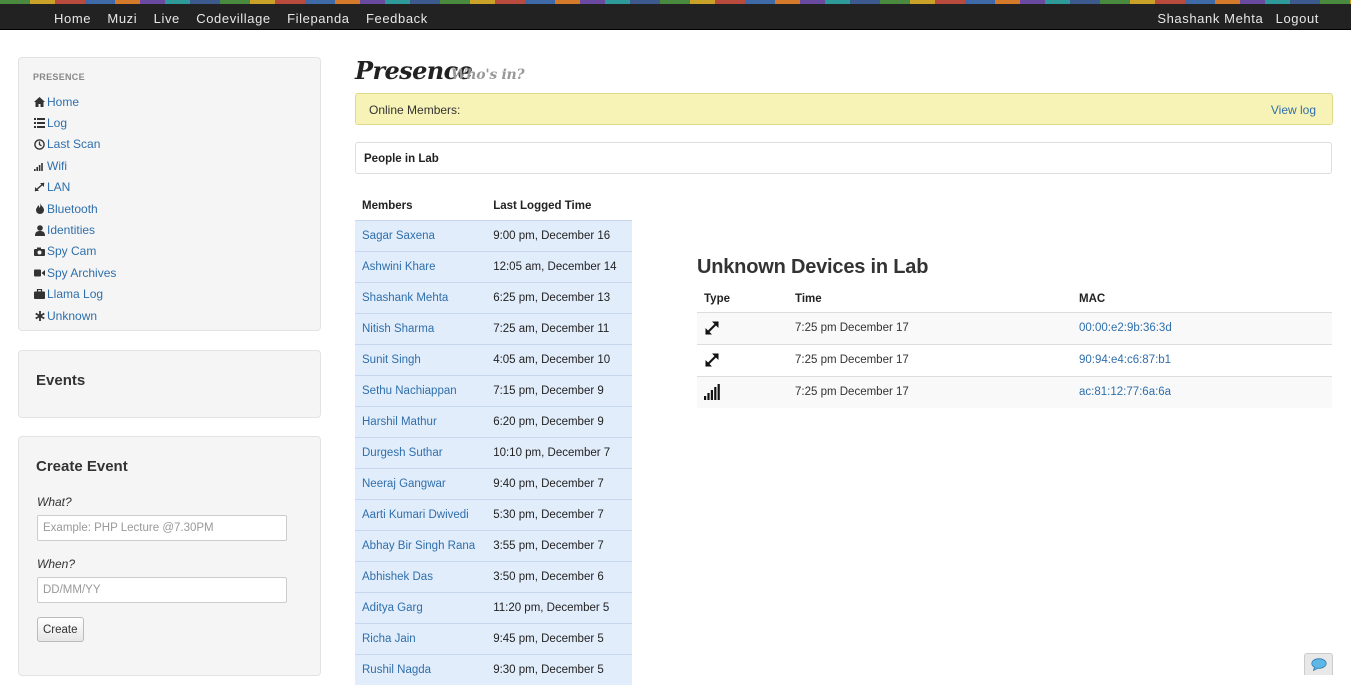  I want to click on nav-home: Home, so click(72, 18).